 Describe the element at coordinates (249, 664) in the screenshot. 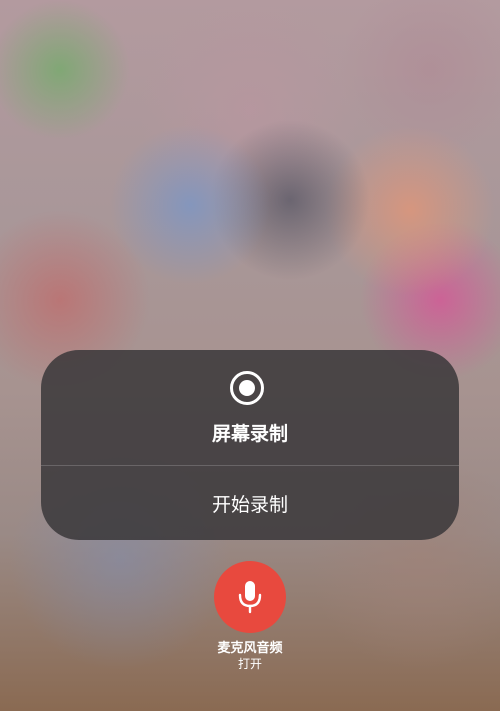

I see `microphone-status: 打开` at that location.